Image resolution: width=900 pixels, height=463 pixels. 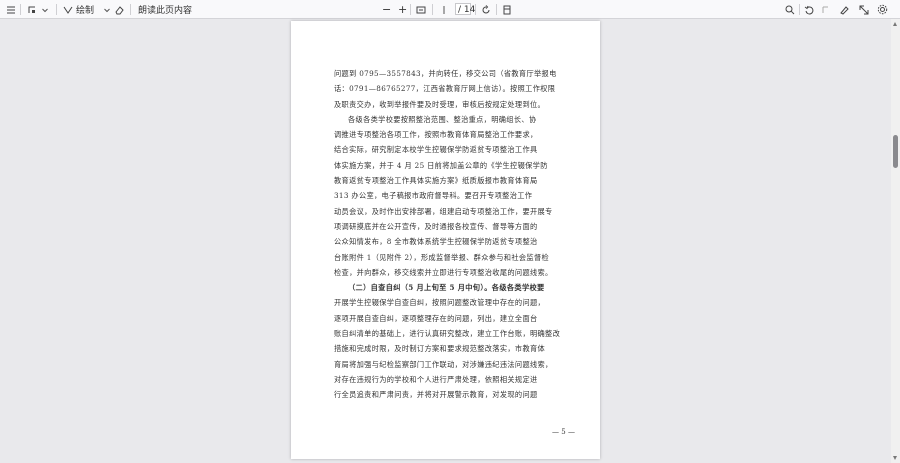 I want to click on page-total: / 14, so click(x=466, y=9).